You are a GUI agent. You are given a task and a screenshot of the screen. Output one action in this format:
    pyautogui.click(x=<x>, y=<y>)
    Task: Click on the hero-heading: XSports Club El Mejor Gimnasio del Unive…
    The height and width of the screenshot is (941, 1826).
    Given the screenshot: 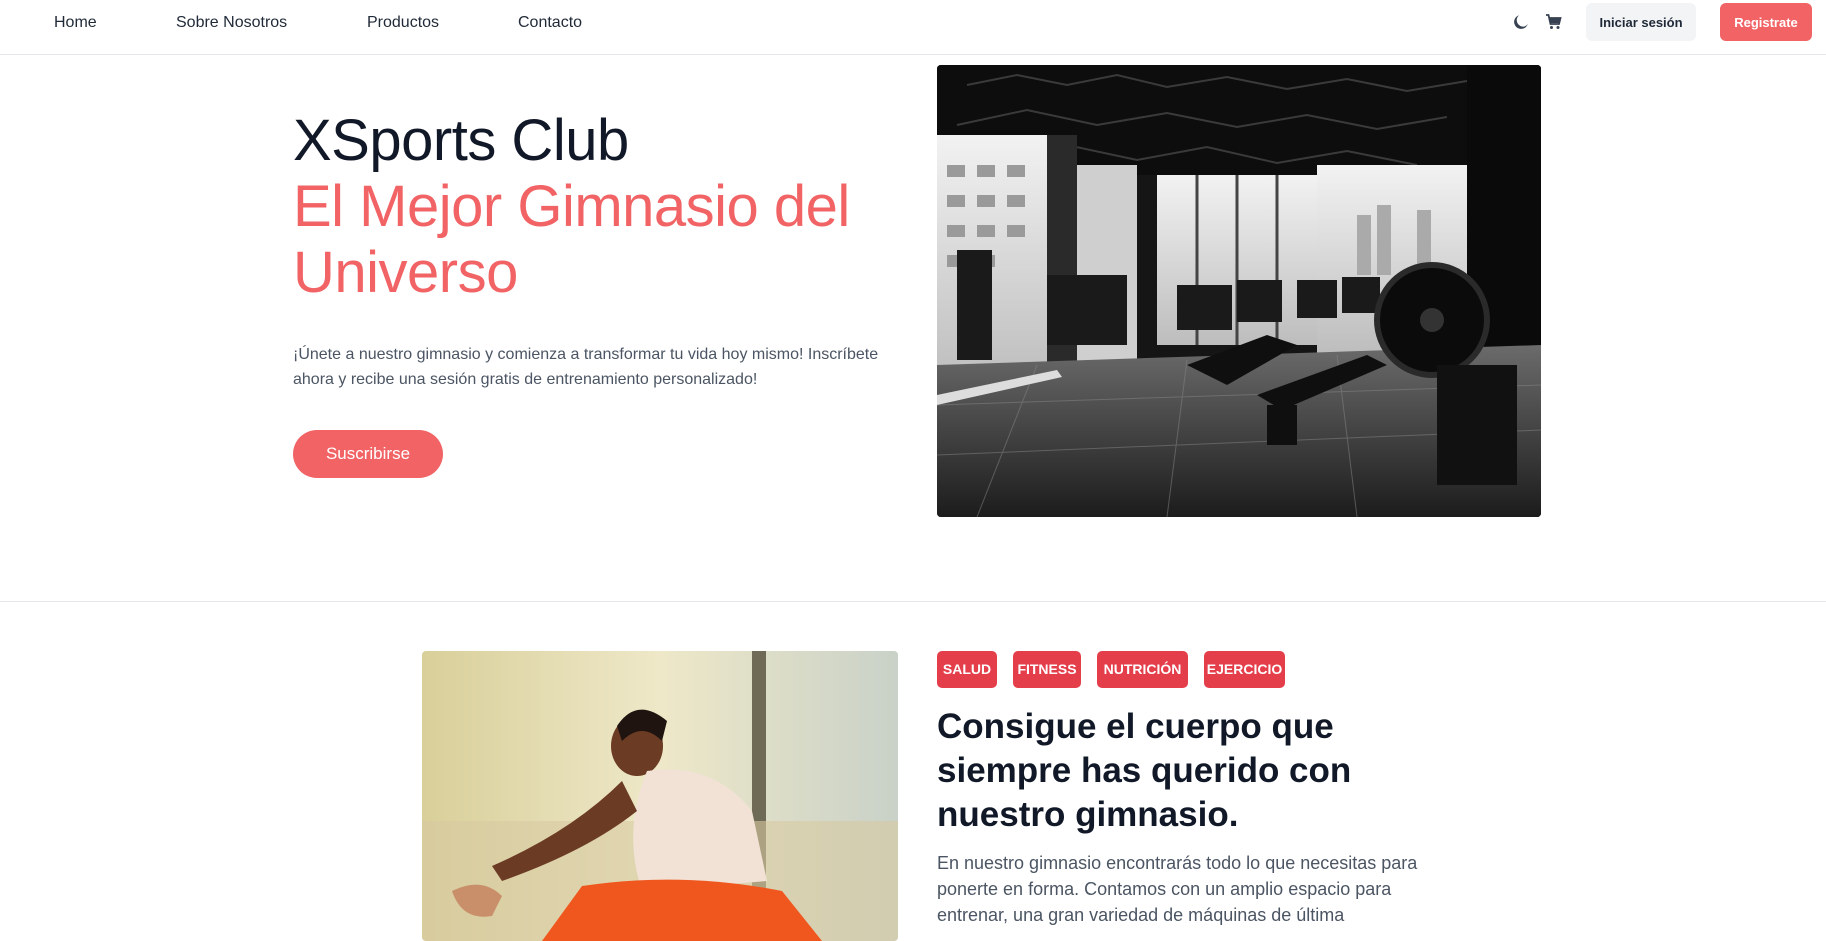 What is the action you would take?
    pyautogui.click(x=603, y=207)
    